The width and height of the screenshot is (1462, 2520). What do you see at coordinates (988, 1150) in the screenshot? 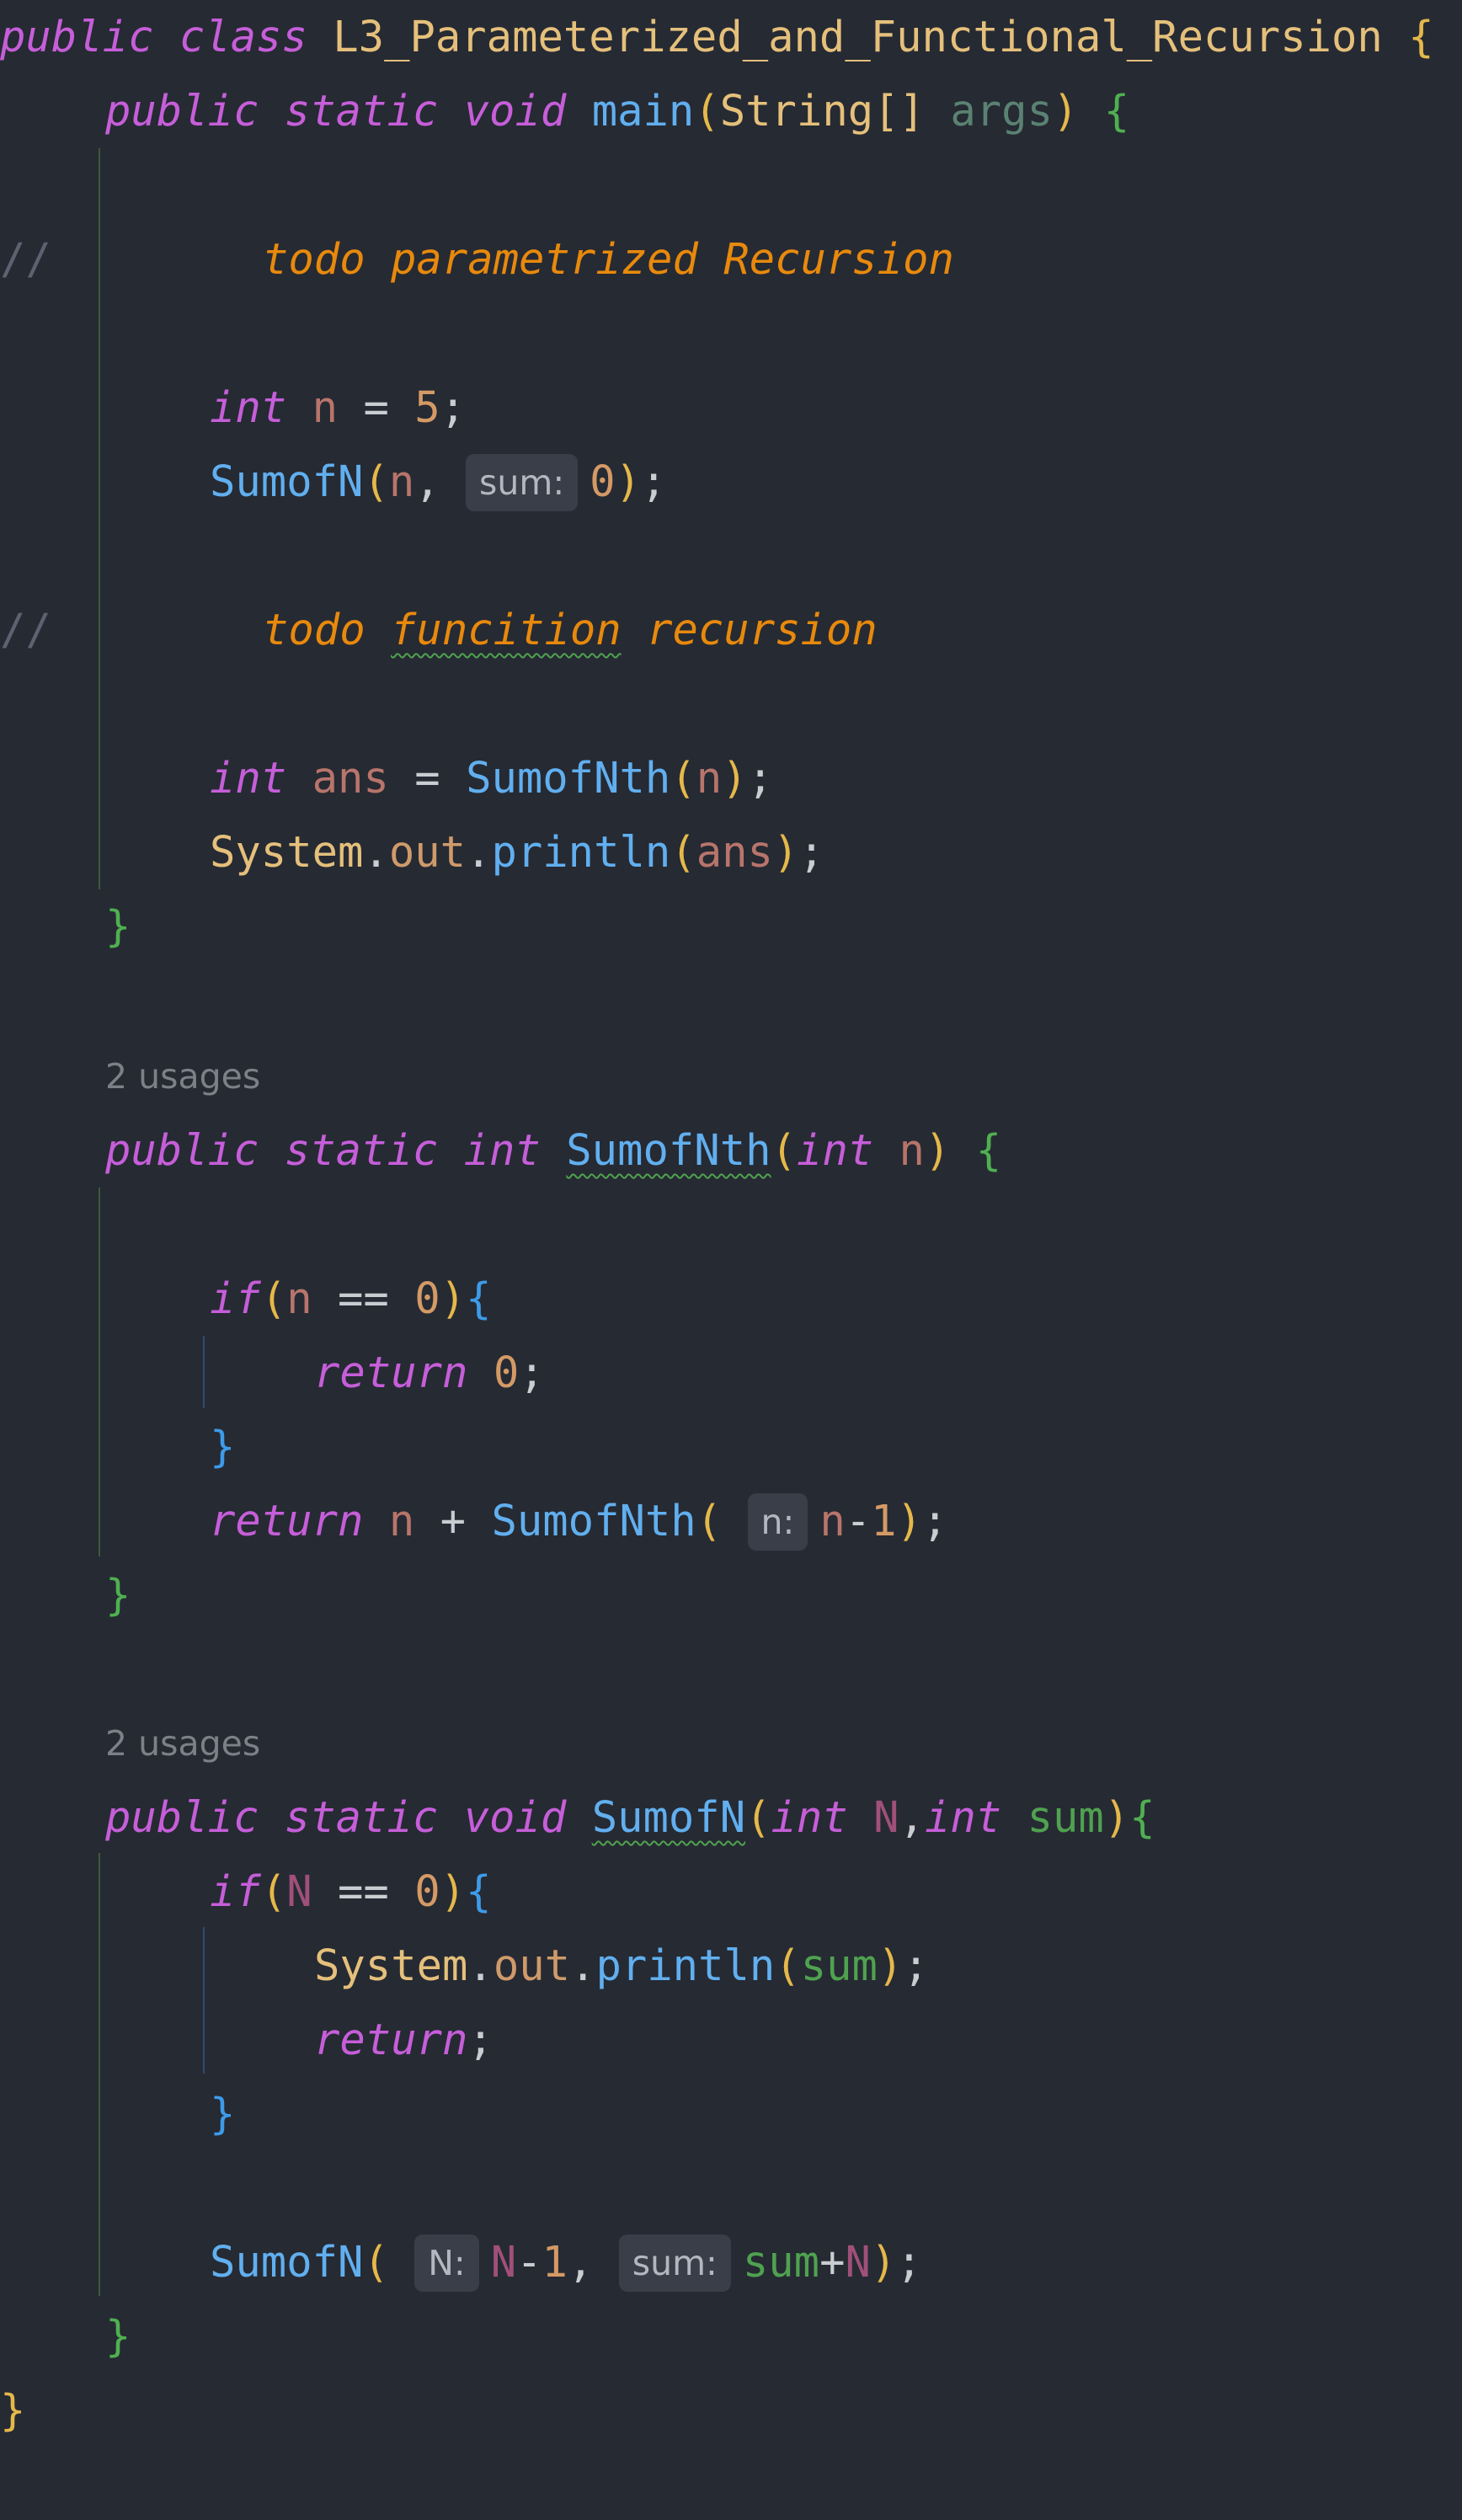
I see `sumofnth-open-brace: {` at bounding box center [988, 1150].